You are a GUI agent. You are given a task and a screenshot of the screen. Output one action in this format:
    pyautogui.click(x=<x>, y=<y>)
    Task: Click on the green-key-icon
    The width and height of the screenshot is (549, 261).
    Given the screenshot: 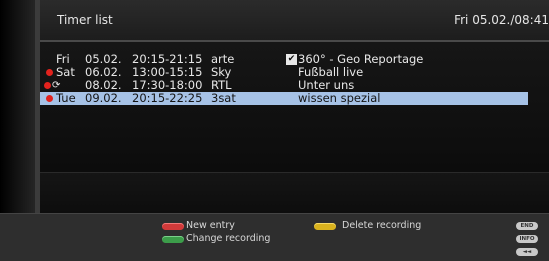 What is the action you would take?
    pyautogui.click(x=173, y=239)
    